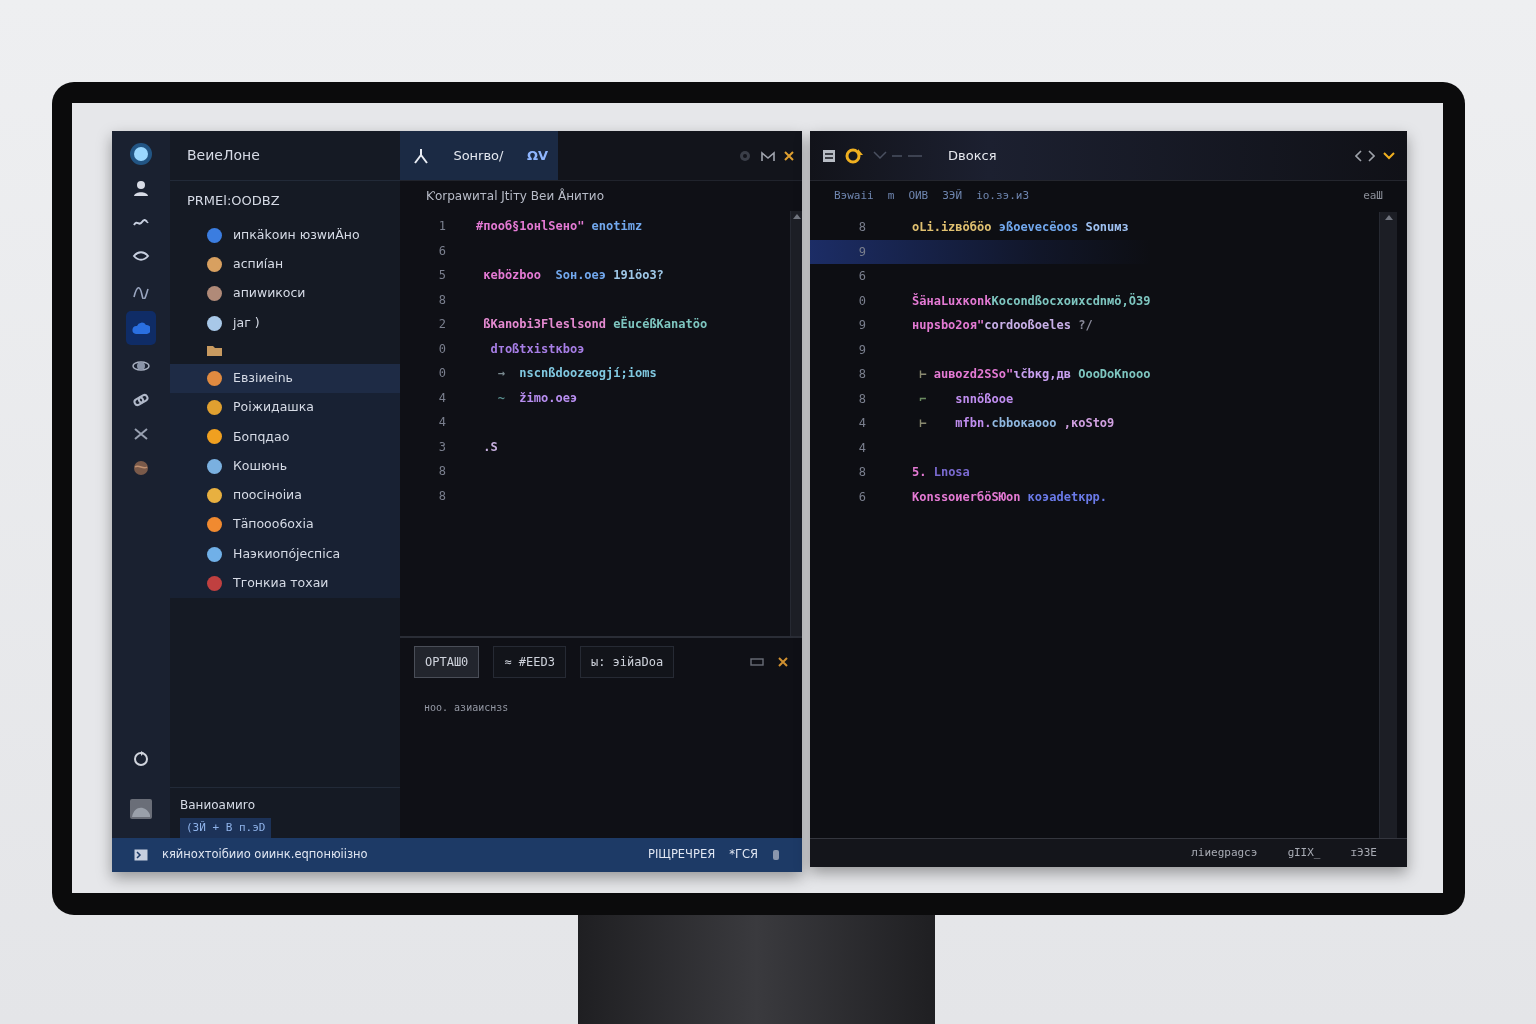 The image size is (1536, 1024). I want to click on code-icon, so click(1365, 155).